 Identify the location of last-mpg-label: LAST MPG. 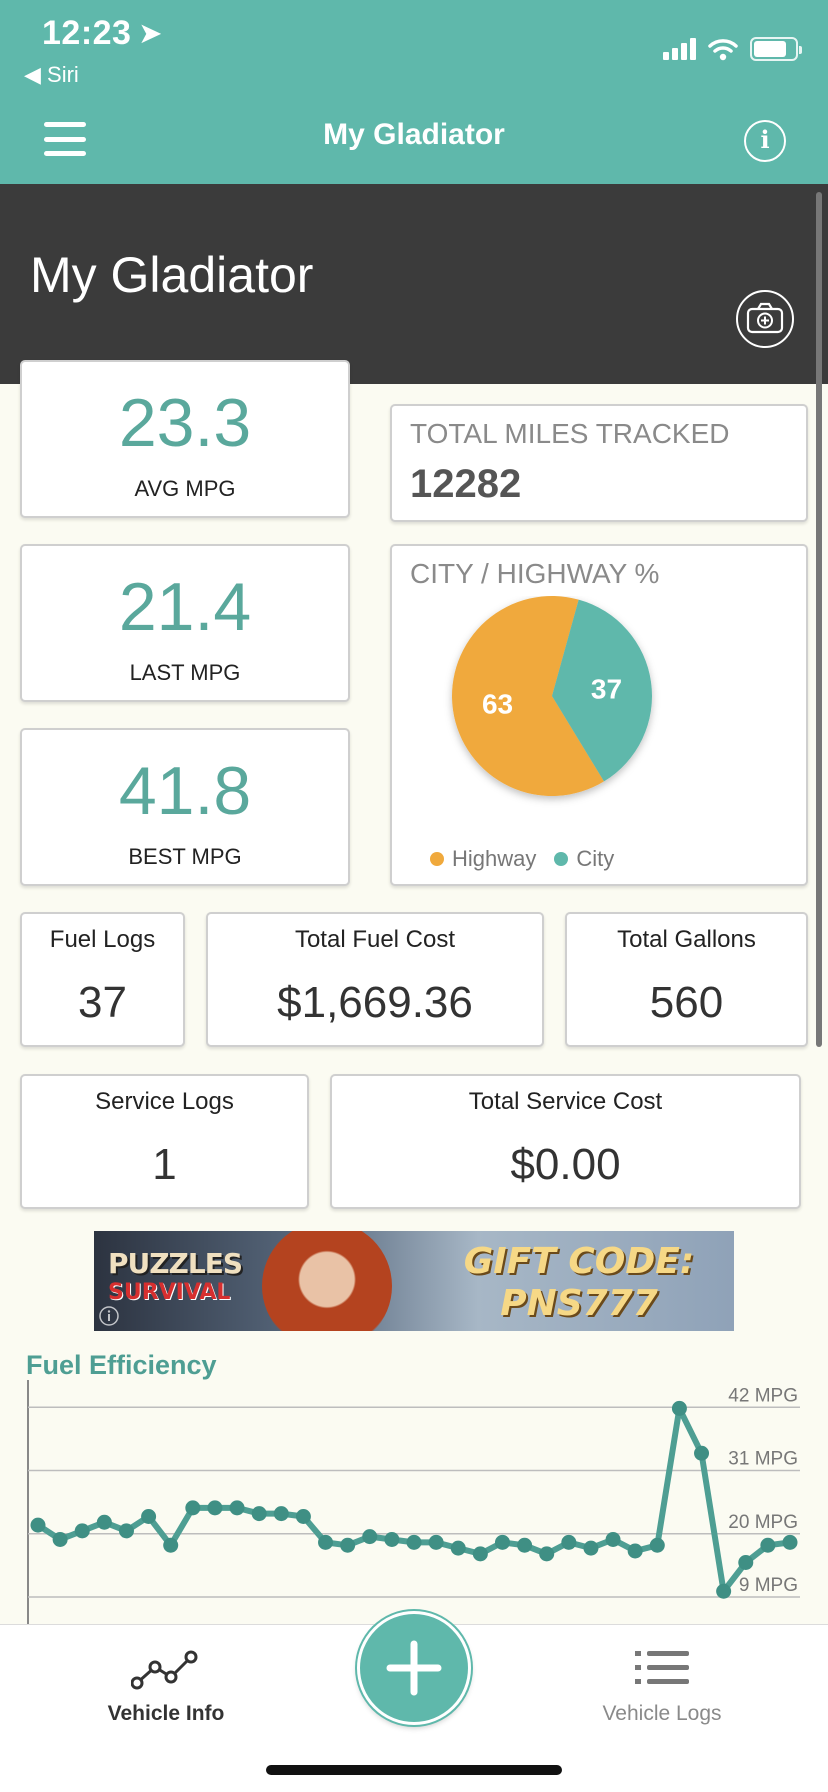
(185, 672).